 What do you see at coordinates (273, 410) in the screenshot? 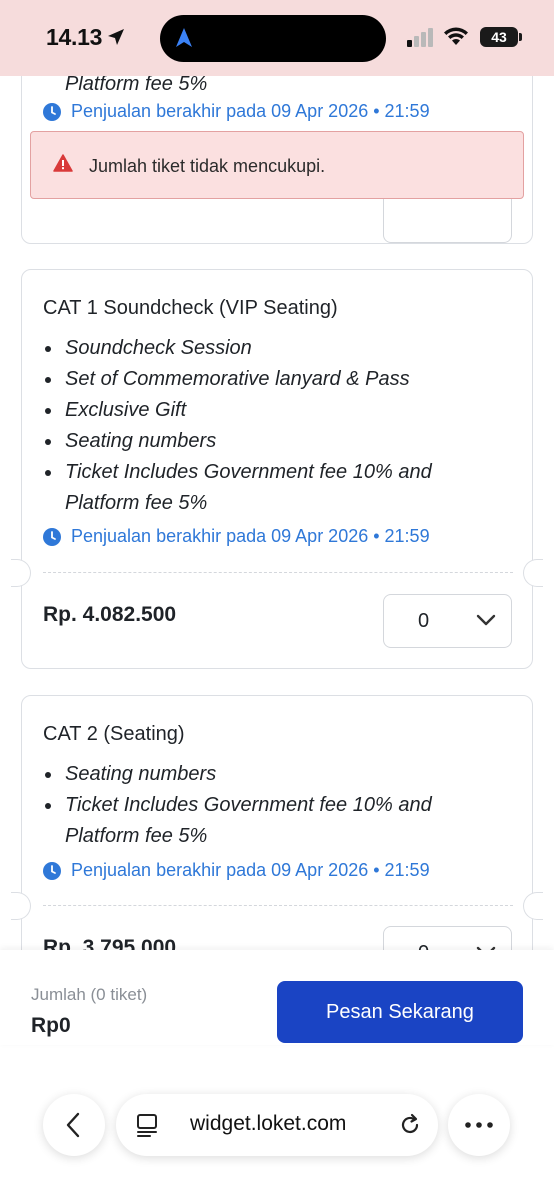
I see `benefit-item: Exclusive Gift` at bounding box center [273, 410].